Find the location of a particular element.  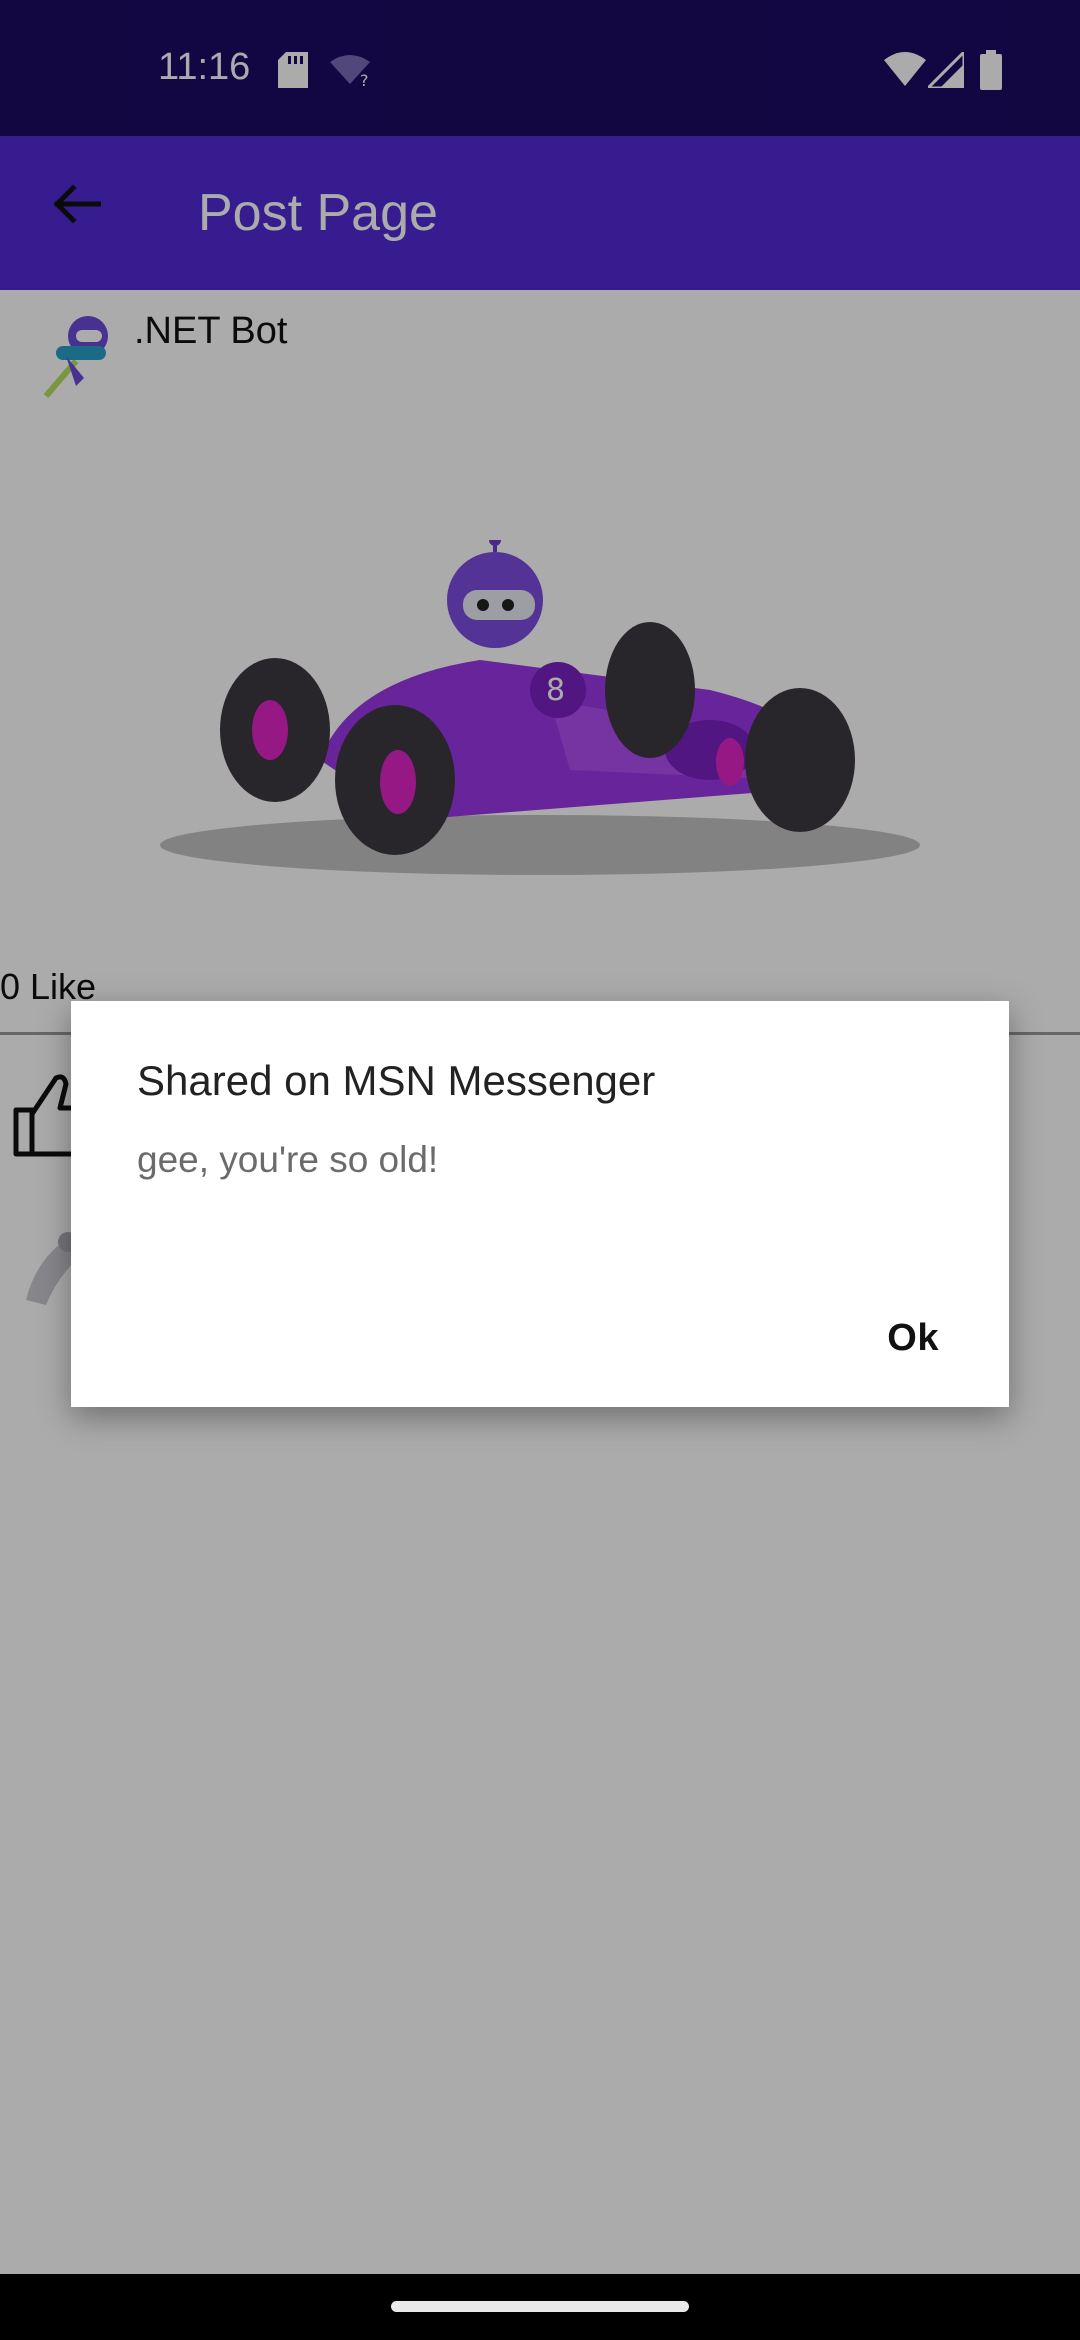

dialog-message: gee, you're so old! is located at coordinates (288, 1159).